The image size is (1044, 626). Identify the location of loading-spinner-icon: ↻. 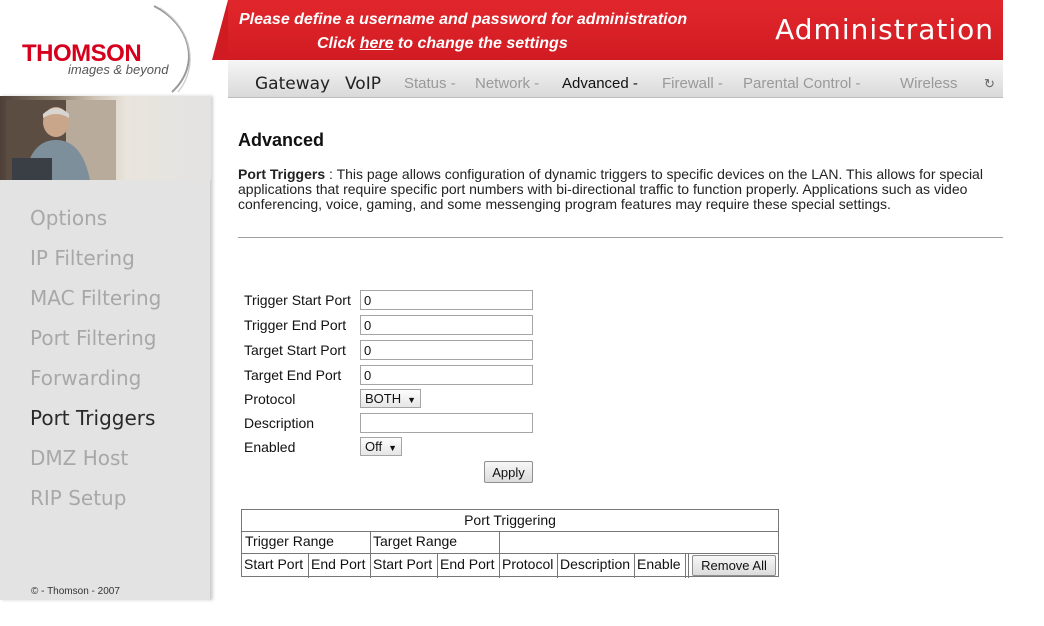
(989, 83).